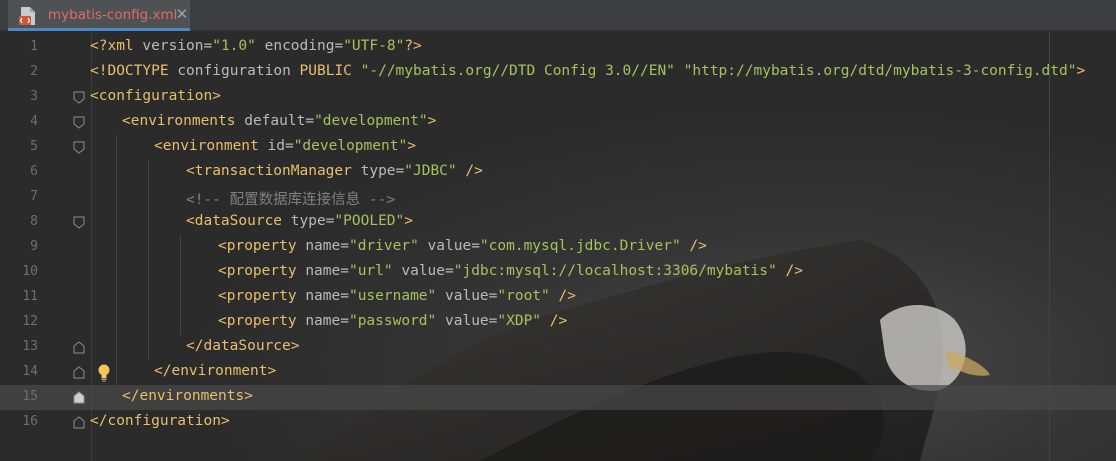 This screenshot has width=1116, height=461. I want to click on code-token: </configuration>, so click(160, 421).